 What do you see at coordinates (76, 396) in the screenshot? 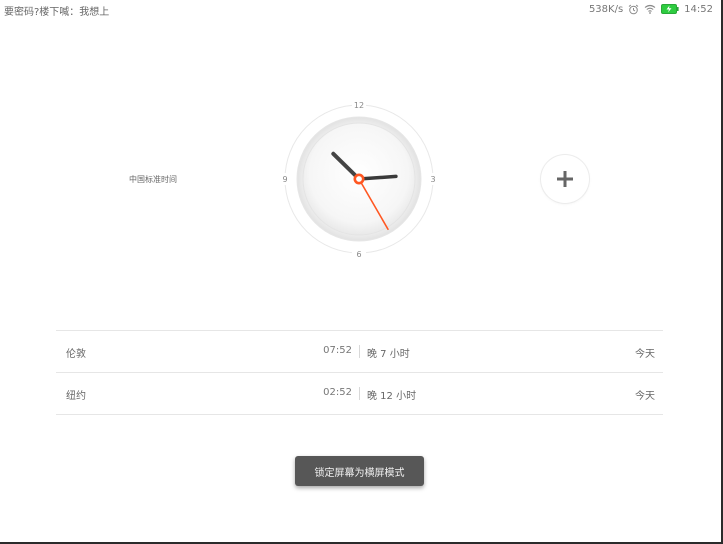
I see `city-name: 纽约` at bounding box center [76, 396].